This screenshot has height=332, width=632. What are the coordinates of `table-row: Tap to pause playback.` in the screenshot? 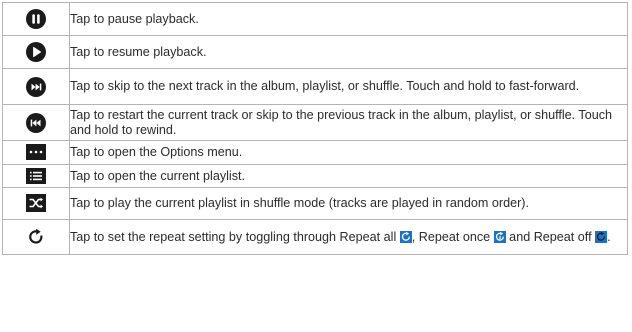 It's located at (315, 19).